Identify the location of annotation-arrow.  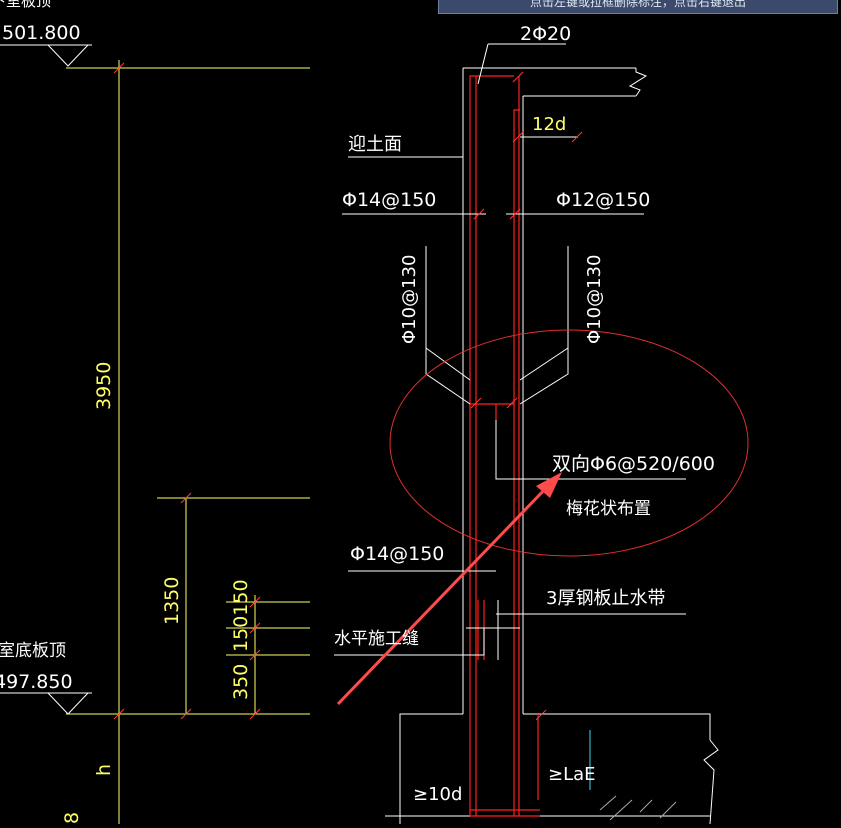
(449, 589).